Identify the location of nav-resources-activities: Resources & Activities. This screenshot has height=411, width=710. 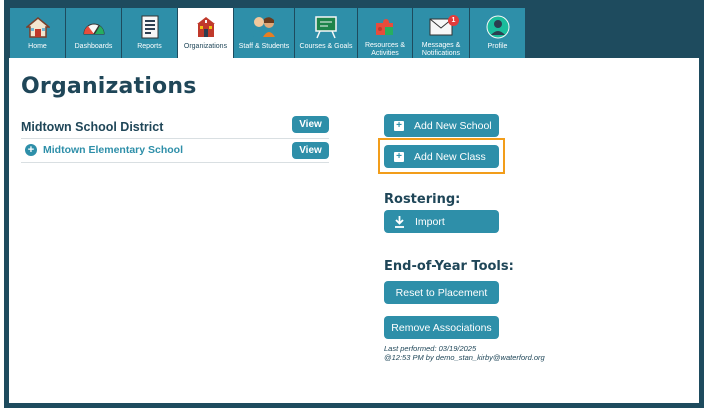
(385, 33).